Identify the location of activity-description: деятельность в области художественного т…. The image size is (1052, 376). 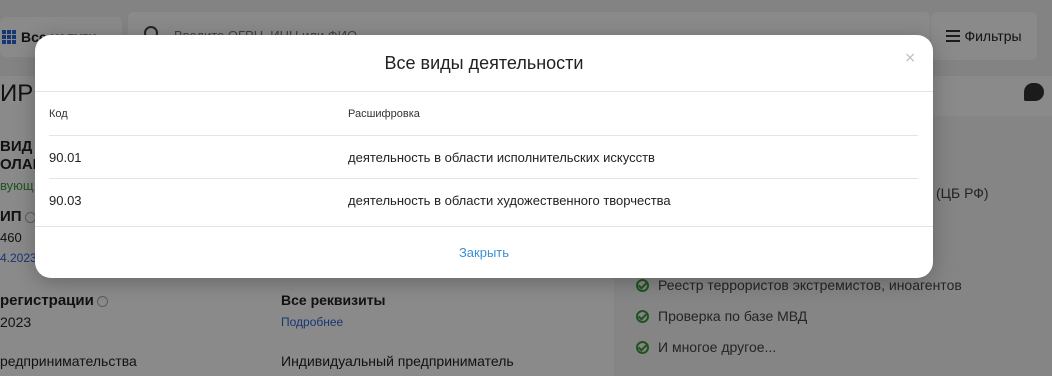
(509, 200).